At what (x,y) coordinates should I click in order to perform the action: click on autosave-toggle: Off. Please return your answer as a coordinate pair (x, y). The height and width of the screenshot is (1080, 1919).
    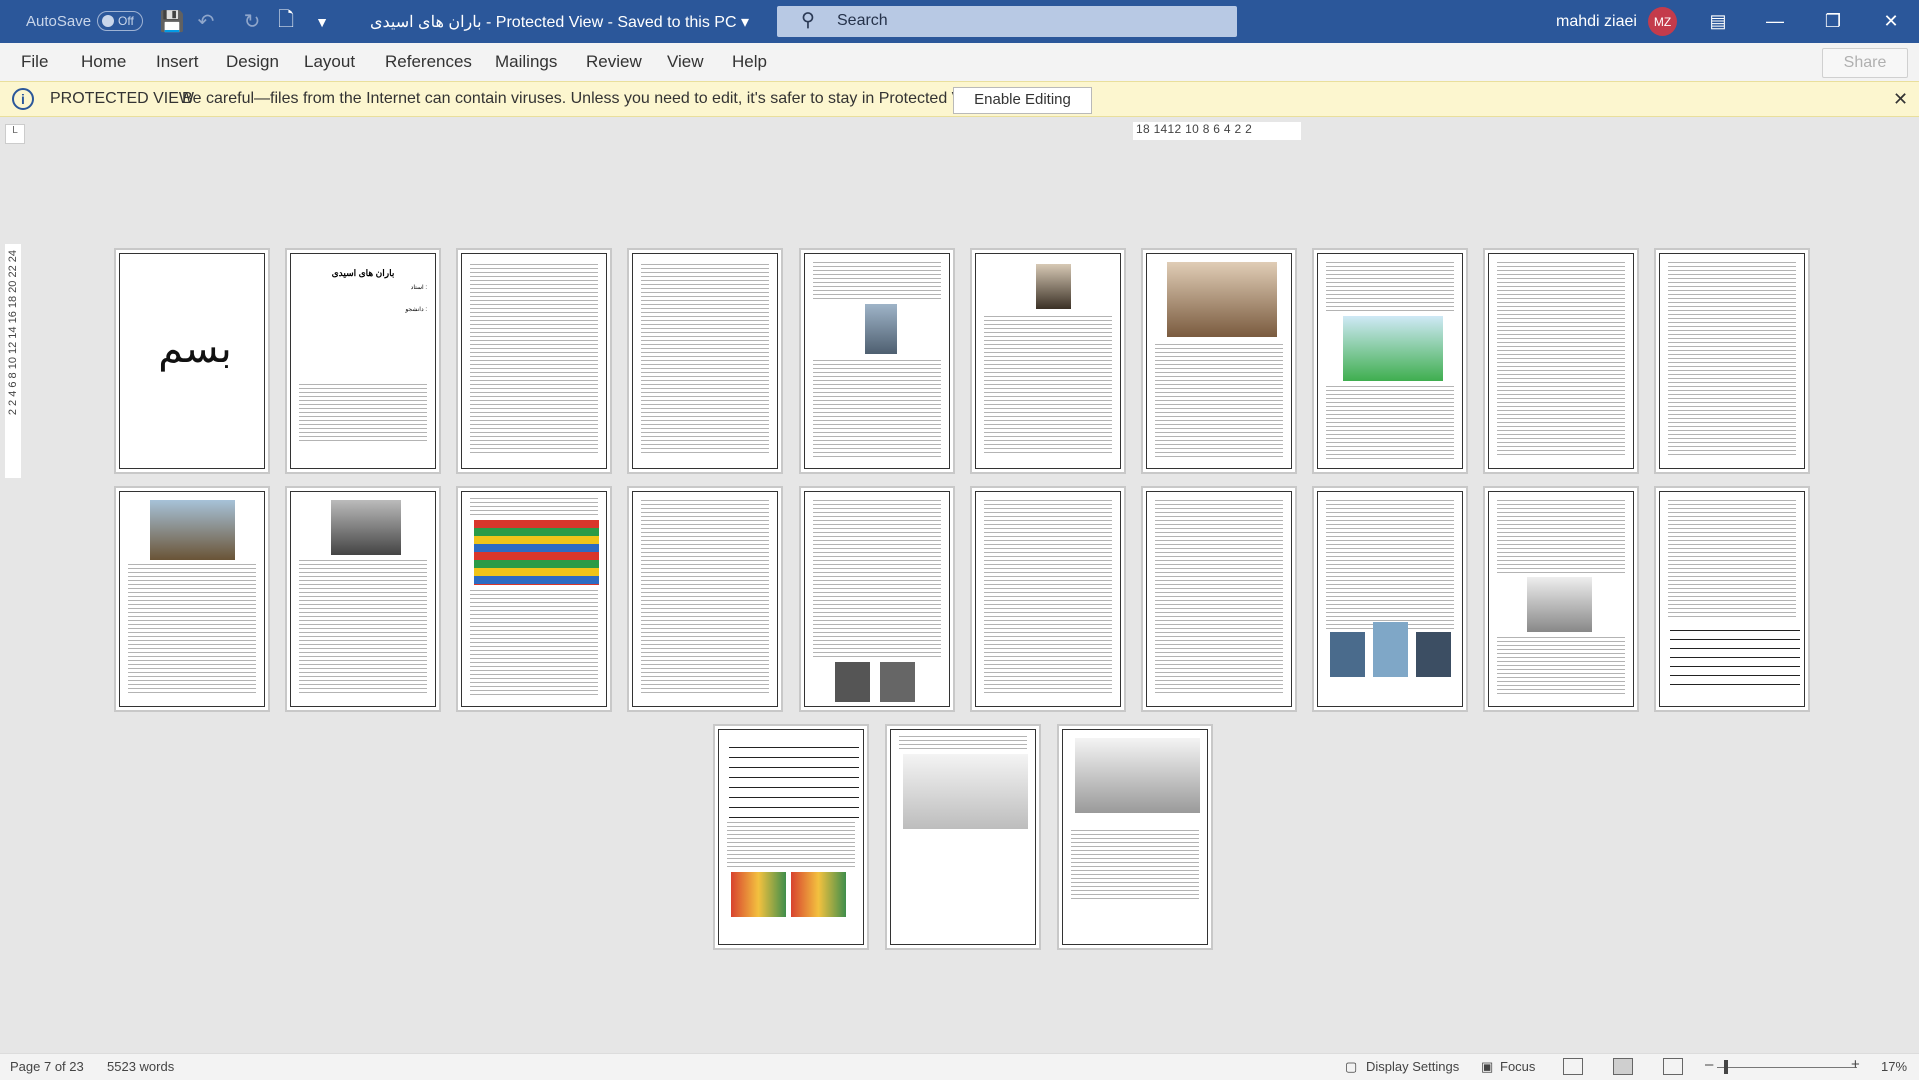
    Looking at the image, I should click on (120, 21).